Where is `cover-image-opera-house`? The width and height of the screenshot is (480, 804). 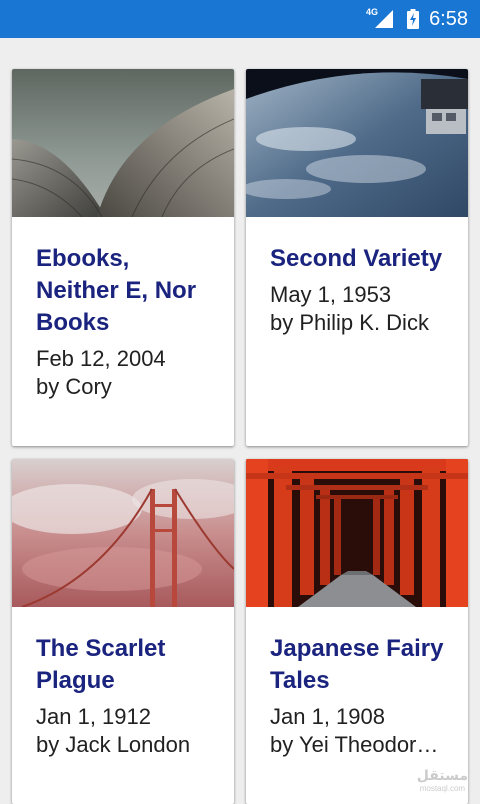
cover-image-opera-house is located at coordinates (123, 143).